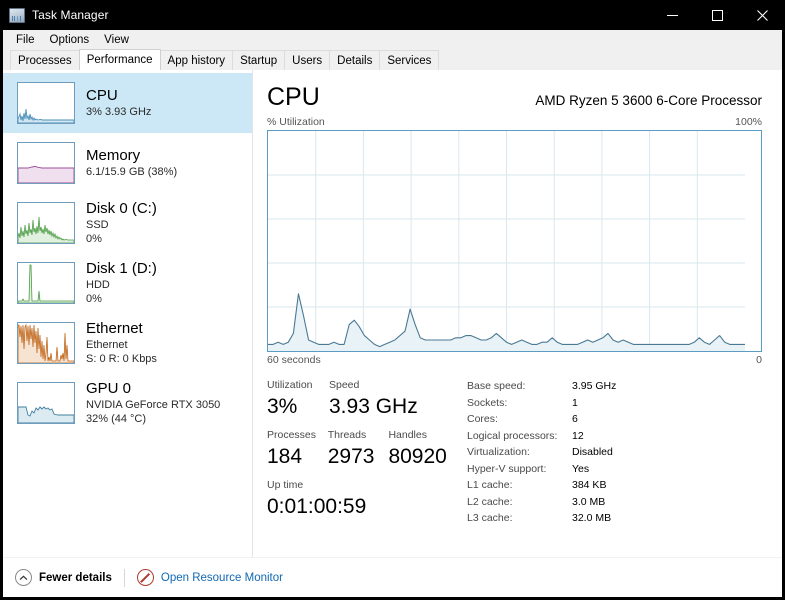 This screenshot has height=600, width=785. Describe the element at coordinates (119, 112) in the screenshot. I see `sidebar-item-cpu-sub: 3% 3.93 GHz` at that location.